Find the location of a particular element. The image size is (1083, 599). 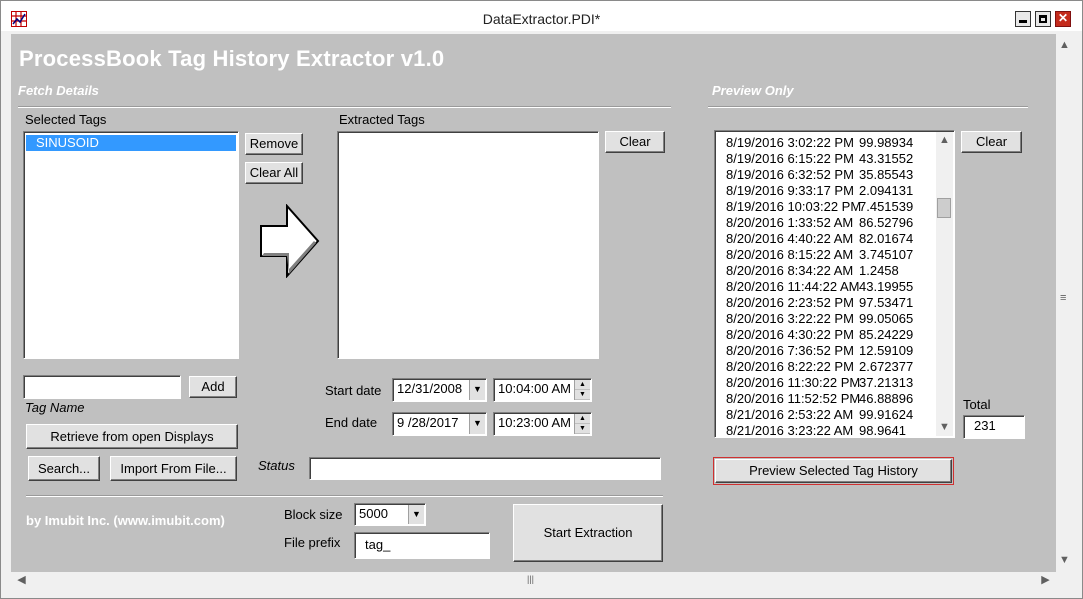

table-row: 8/20/2016 4:40:22 AM 82.01674 is located at coordinates (834, 239).